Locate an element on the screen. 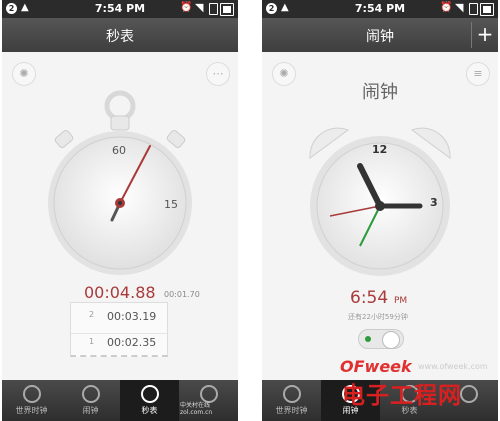 This screenshot has width=500, height=421. alarm-toggle is located at coordinates (381, 339).